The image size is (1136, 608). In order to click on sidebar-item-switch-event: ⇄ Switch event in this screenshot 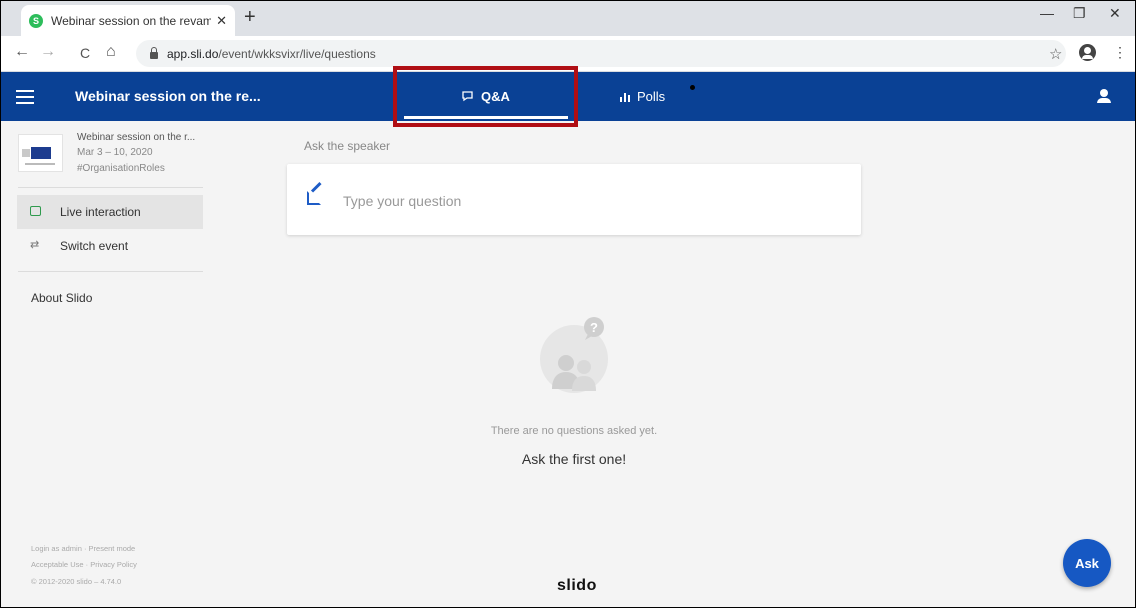, I will do `click(110, 246)`.